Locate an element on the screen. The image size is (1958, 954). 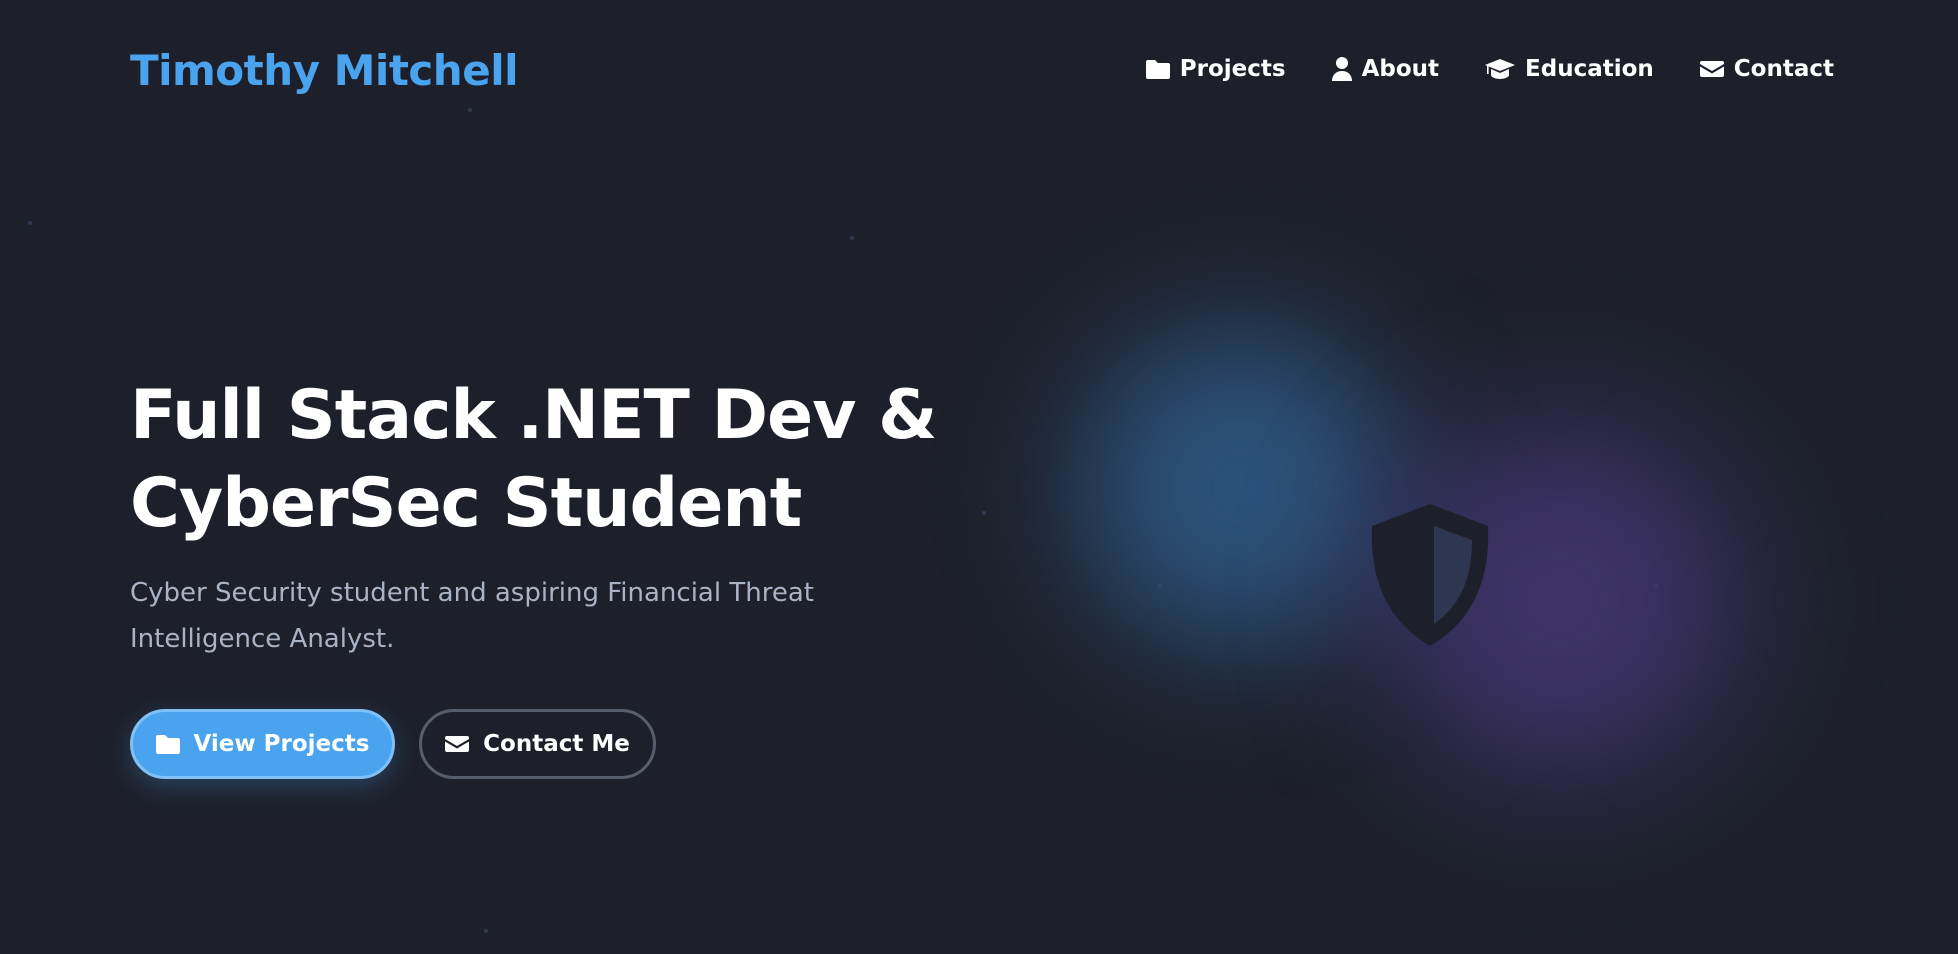
nav-item-label: About is located at coordinates (1400, 69).